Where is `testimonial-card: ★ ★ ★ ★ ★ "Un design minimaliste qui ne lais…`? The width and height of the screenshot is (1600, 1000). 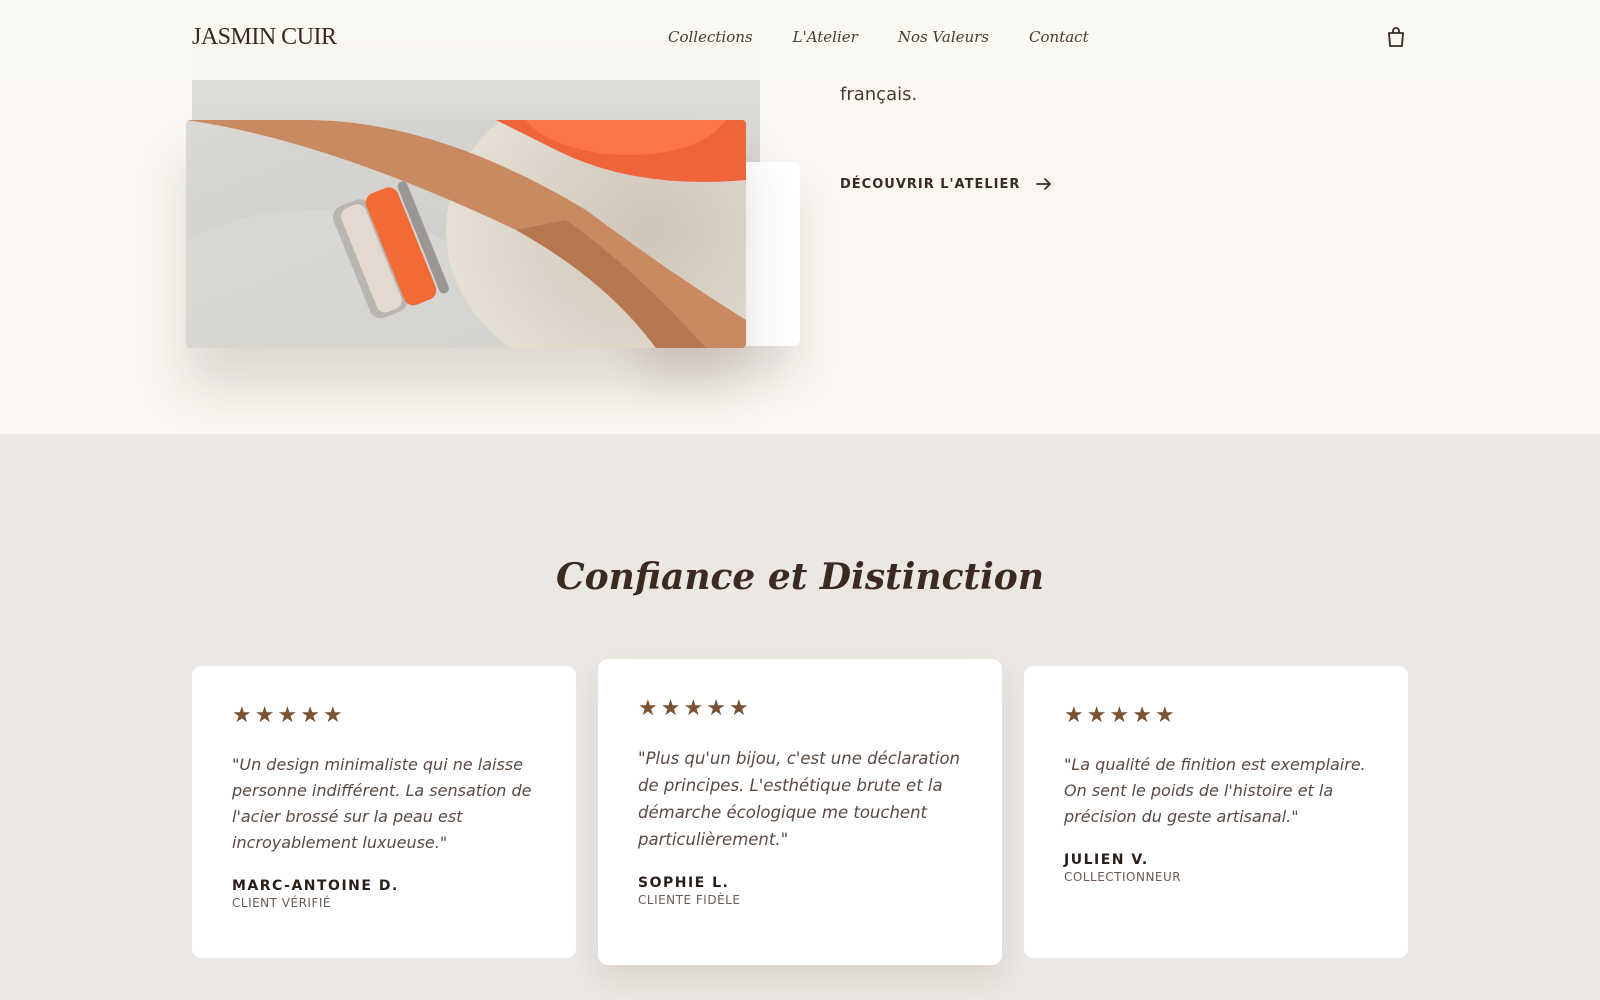 testimonial-card: ★ ★ ★ ★ ★ "Un design minimaliste qui ne lais… is located at coordinates (384, 812).